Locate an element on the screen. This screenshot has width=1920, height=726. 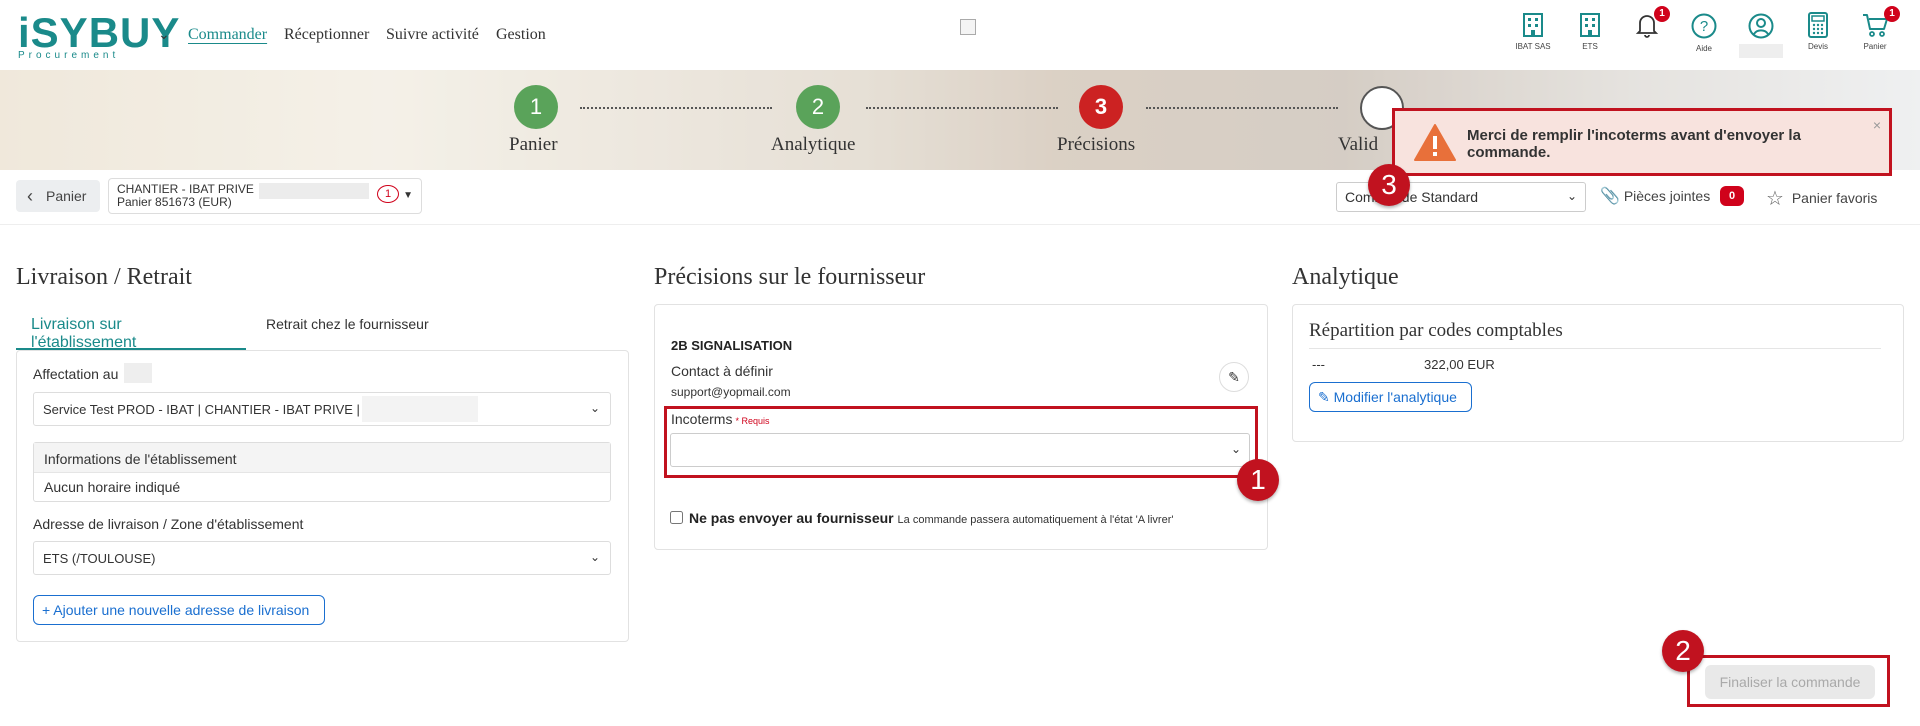
affectation-blurred is located at coordinates (138, 373).